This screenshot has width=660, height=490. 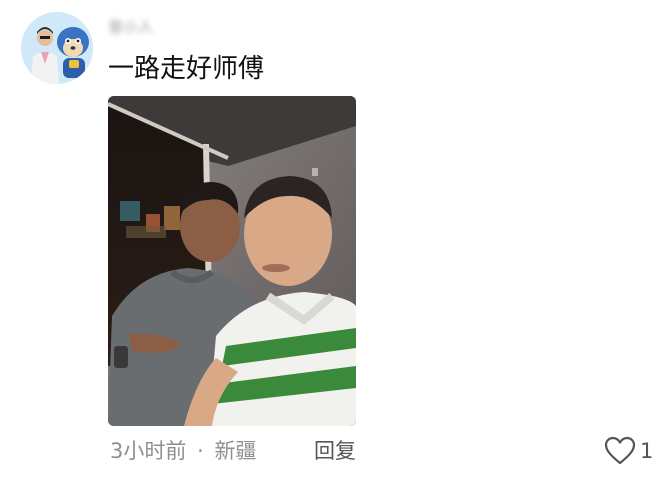 What do you see at coordinates (620, 450) in the screenshot?
I see `heart-outline-icon` at bounding box center [620, 450].